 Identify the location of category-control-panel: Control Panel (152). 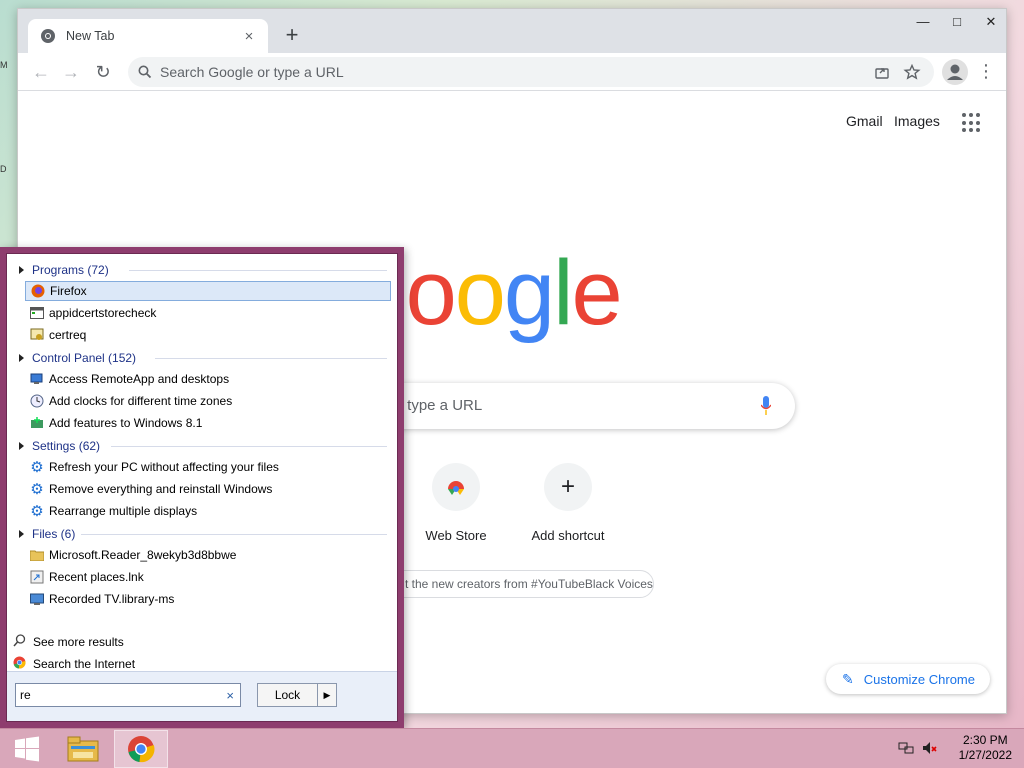
(75, 358).